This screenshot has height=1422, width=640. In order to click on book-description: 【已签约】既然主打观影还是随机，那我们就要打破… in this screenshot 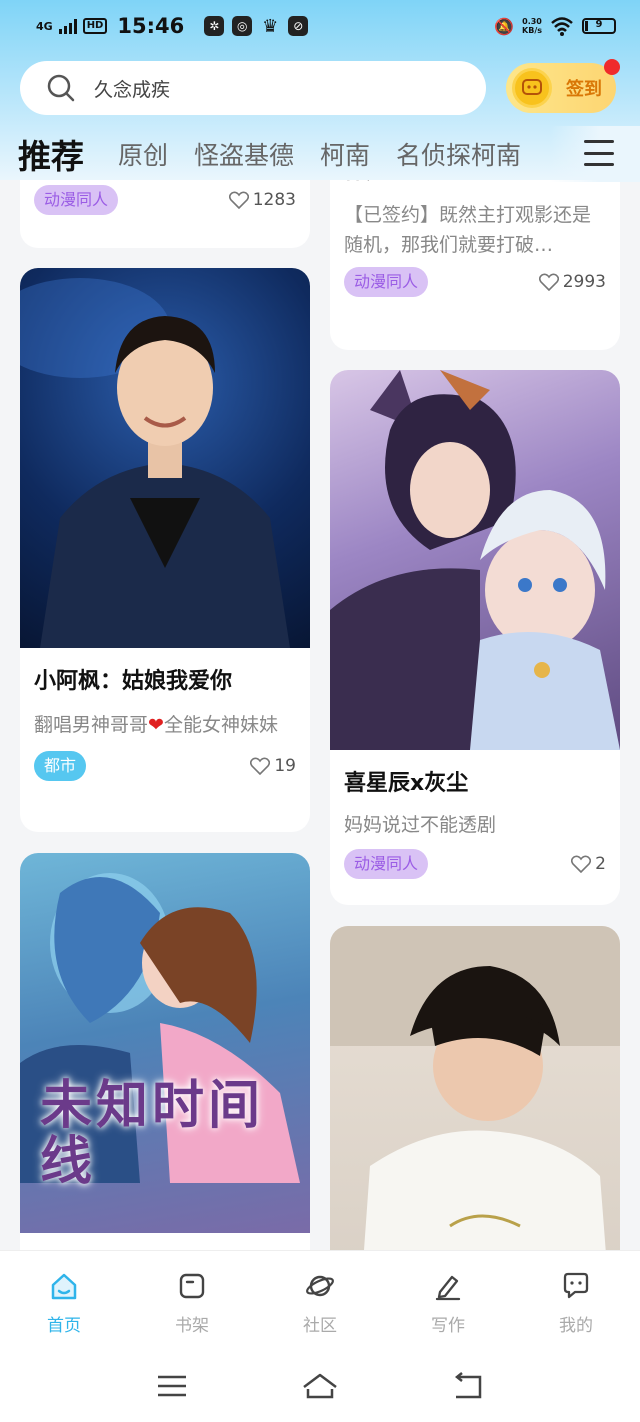, I will do `click(468, 230)`.